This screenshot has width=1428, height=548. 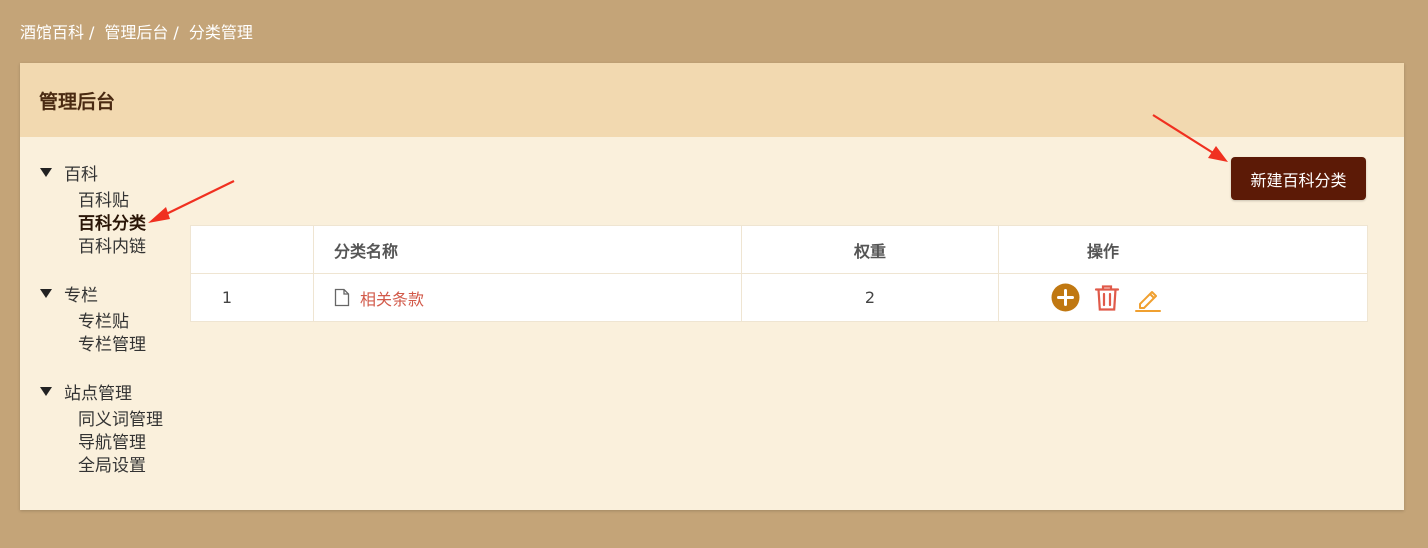 I want to click on sidebar-item-column-manage: 专栏管理, so click(x=134, y=345).